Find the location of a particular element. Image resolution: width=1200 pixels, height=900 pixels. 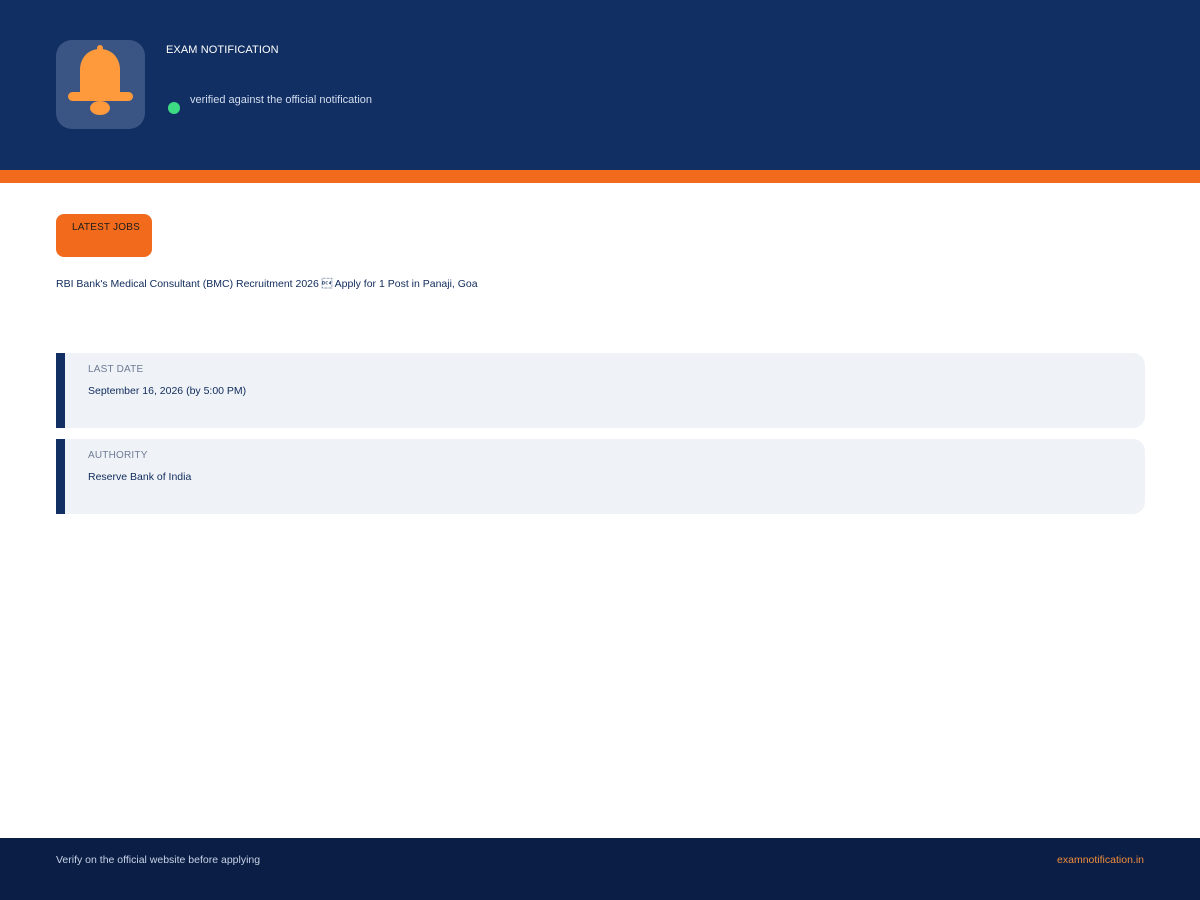

brand-label: EXAM NOTIFICATION is located at coordinates (222, 50).